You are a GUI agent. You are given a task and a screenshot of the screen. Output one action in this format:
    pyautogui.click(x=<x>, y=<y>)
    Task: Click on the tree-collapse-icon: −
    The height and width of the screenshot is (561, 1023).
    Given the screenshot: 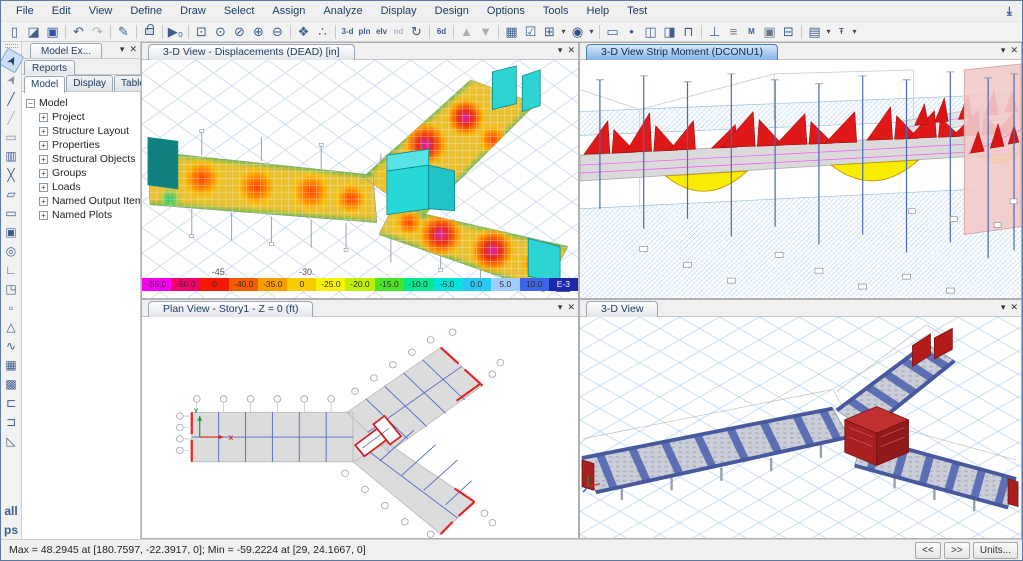 What is the action you would take?
    pyautogui.click(x=30, y=103)
    